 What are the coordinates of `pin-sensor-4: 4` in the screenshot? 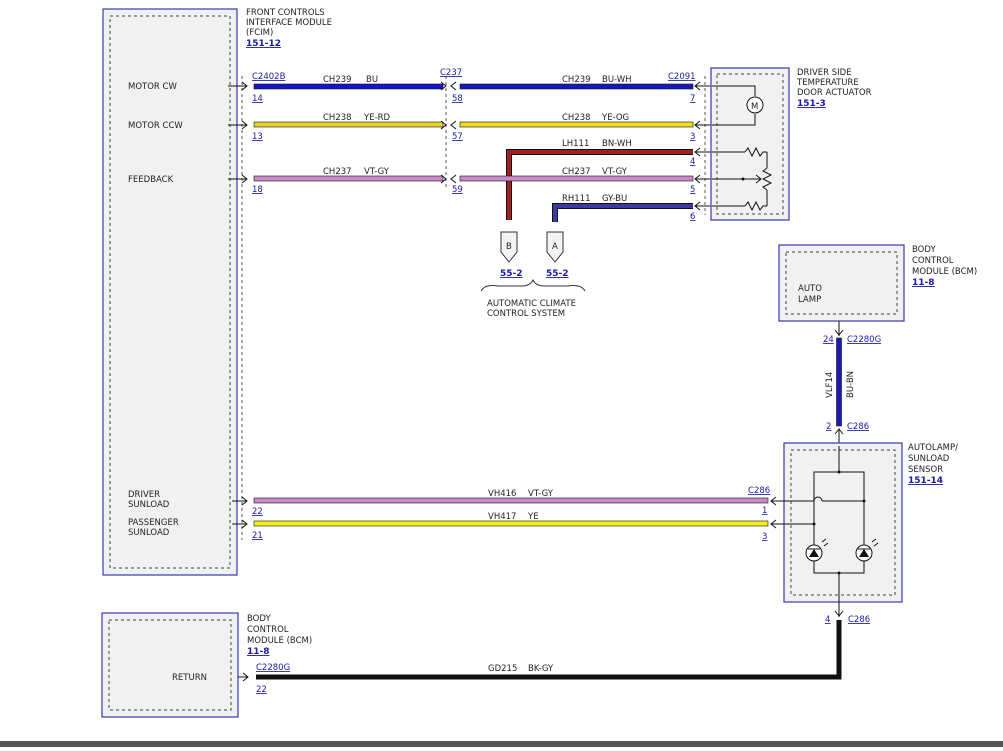 It's located at (827, 620).